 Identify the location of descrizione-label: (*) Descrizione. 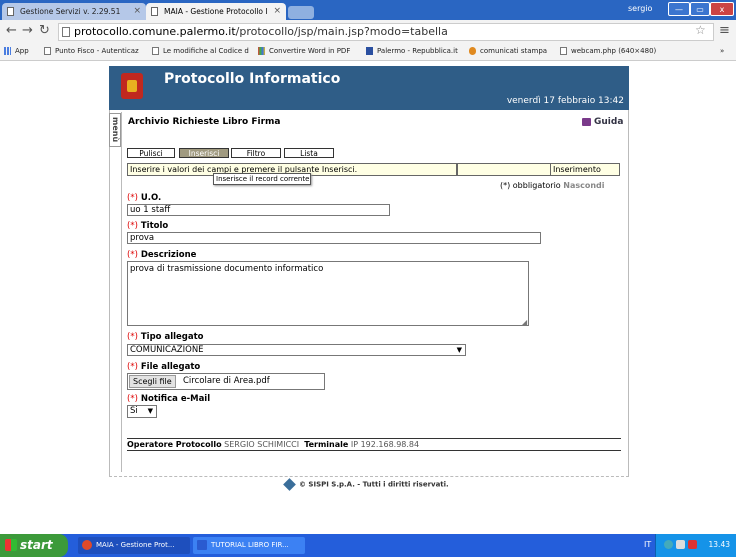
(161, 255).